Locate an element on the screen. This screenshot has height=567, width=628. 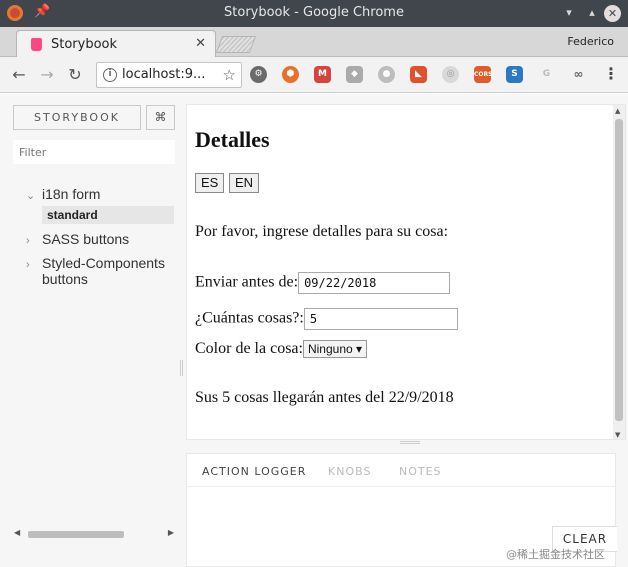
scroll-up-icon: ▲ is located at coordinates (617, 111).